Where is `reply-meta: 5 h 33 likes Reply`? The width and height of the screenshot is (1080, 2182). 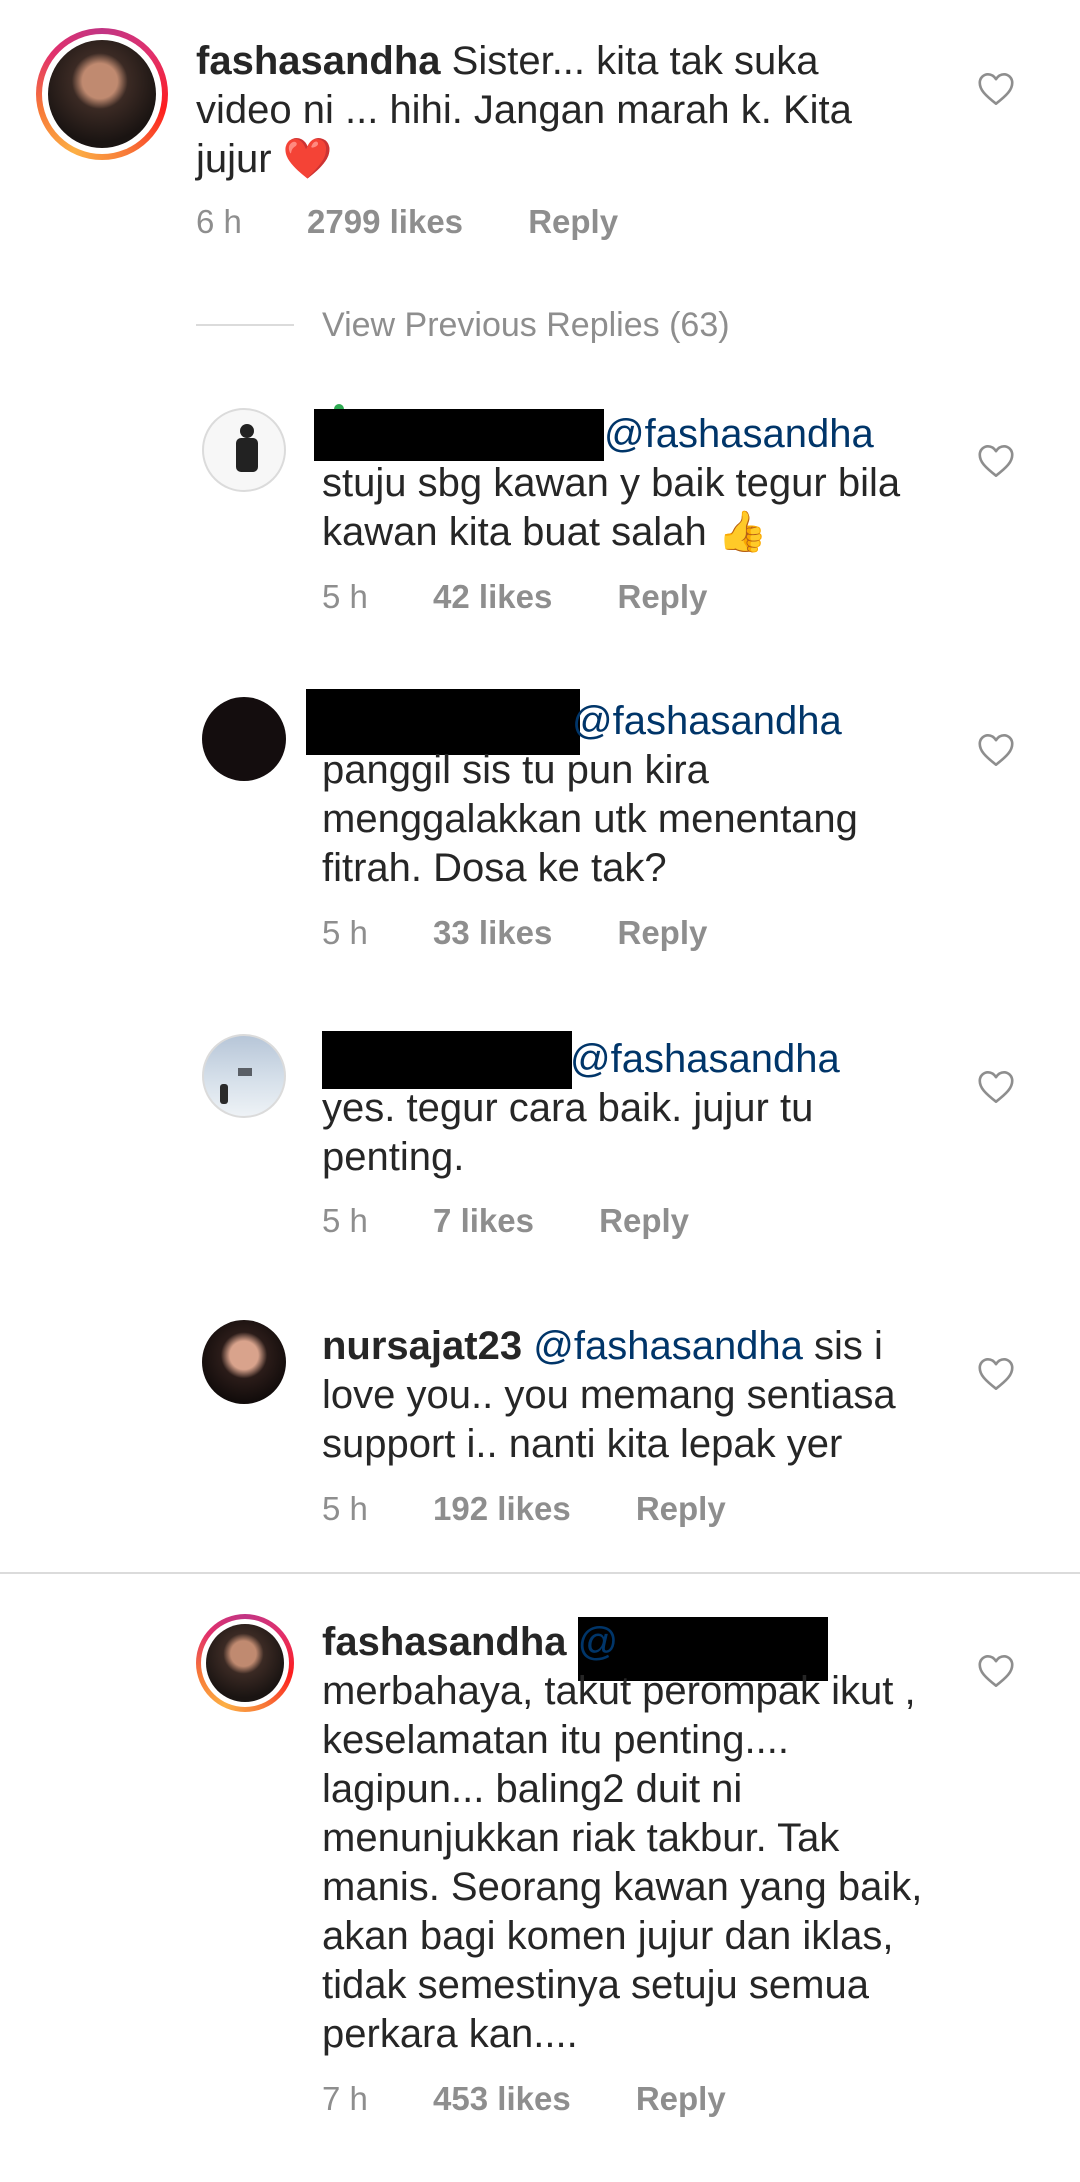 reply-meta: 5 h 33 likes Reply is located at coordinates (514, 933).